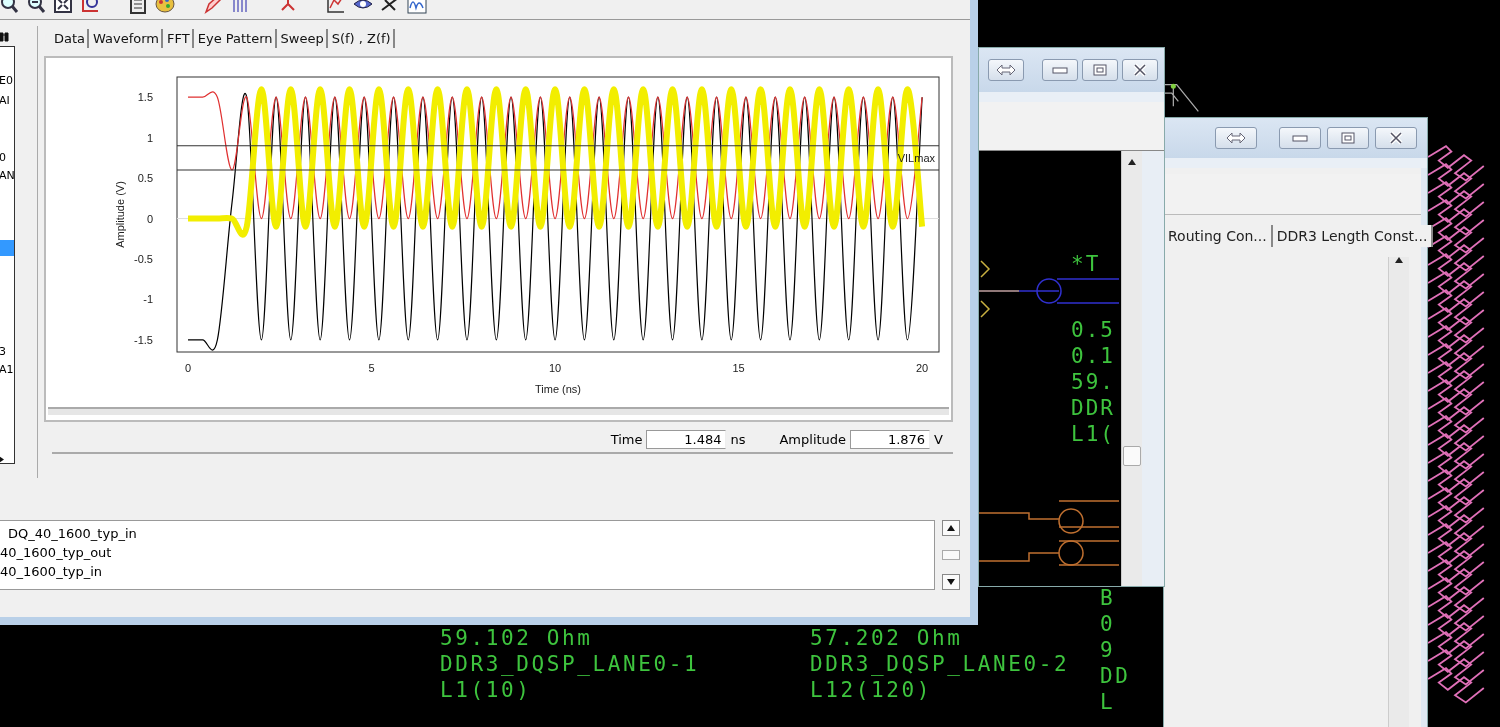 Image resolution: width=1500 pixels, height=727 pixels. Describe the element at coordinates (938, 439) in the screenshot. I see `unit-label: V` at that location.